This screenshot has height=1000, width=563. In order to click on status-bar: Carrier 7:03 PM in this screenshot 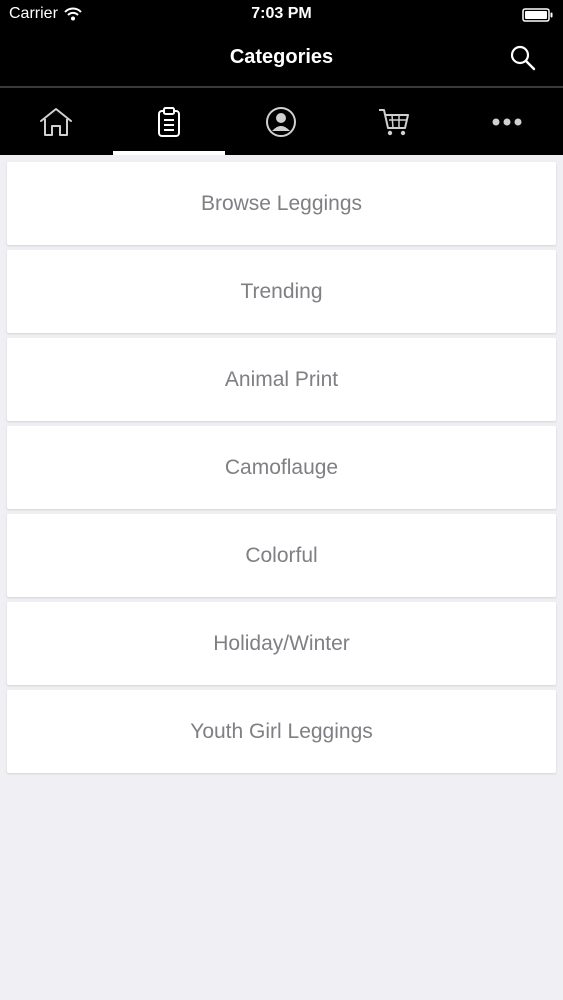, I will do `click(281, 15)`.